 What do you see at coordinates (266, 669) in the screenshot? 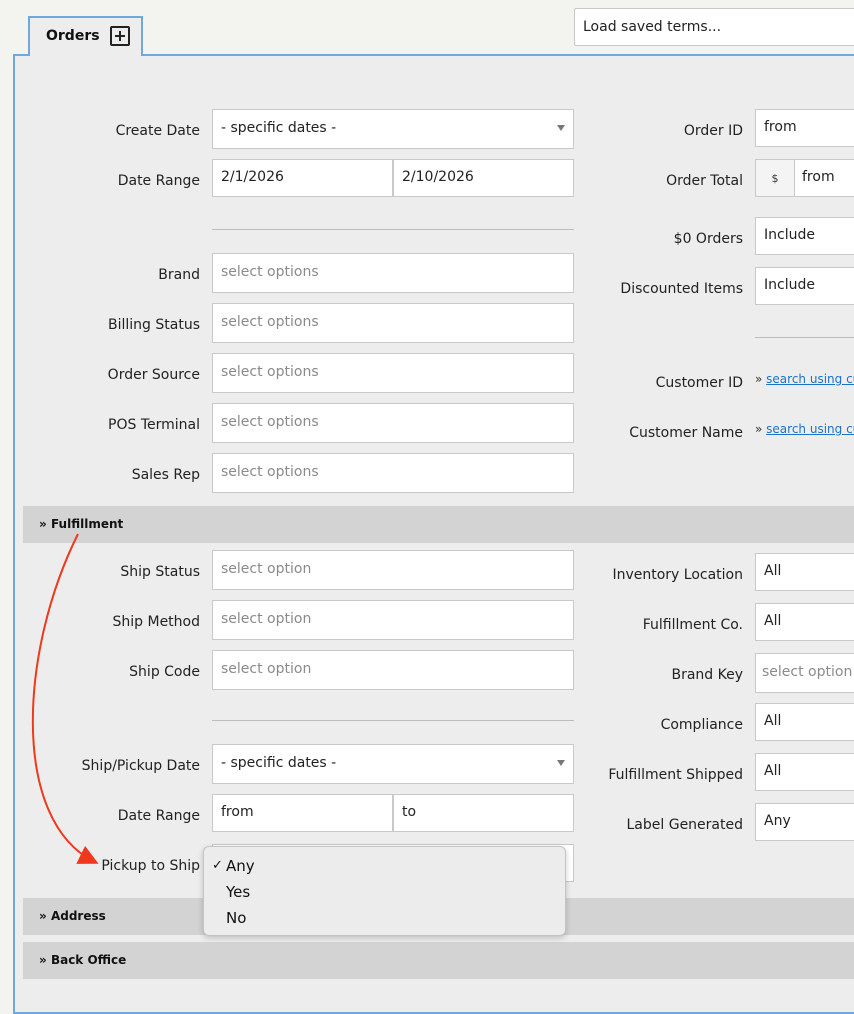
I see `ship-code-placeholder: select option` at bounding box center [266, 669].